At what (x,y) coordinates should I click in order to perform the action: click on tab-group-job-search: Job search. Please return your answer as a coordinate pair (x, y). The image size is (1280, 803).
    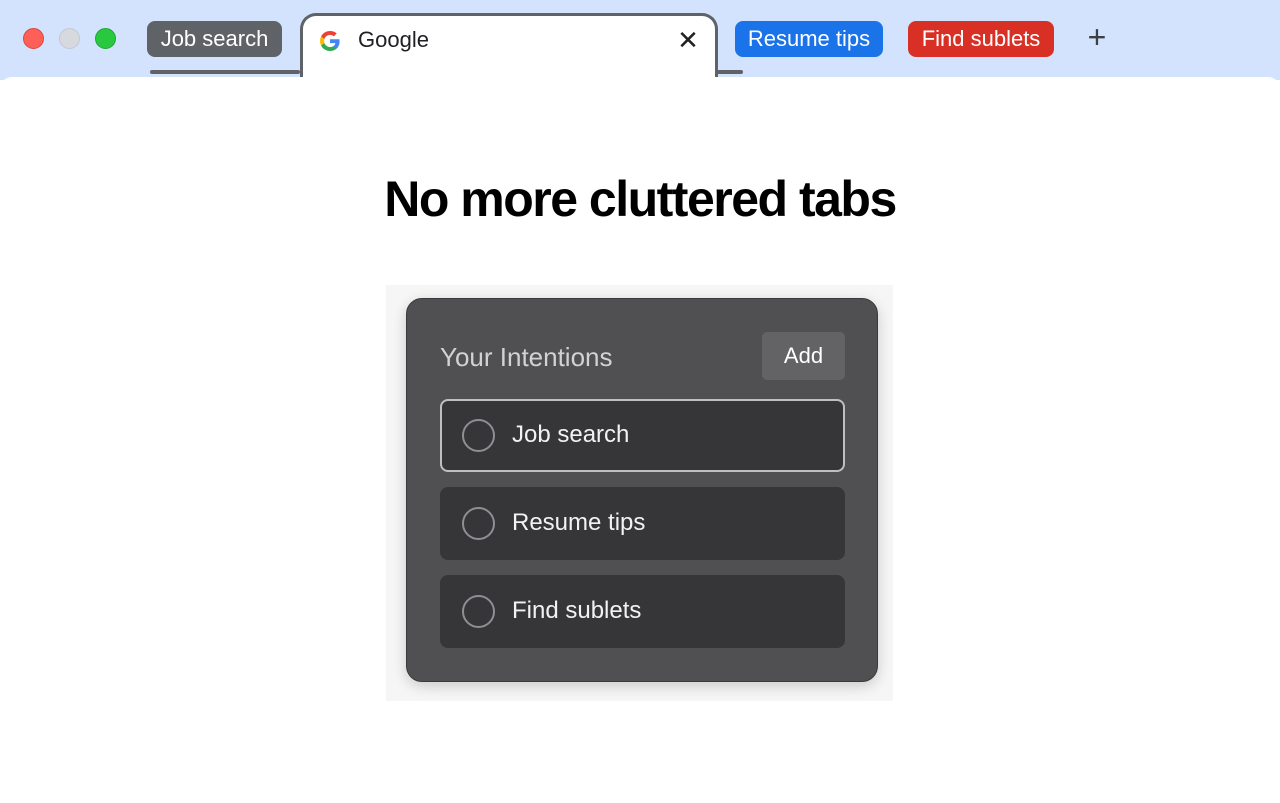
    Looking at the image, I should click on (214, 39).